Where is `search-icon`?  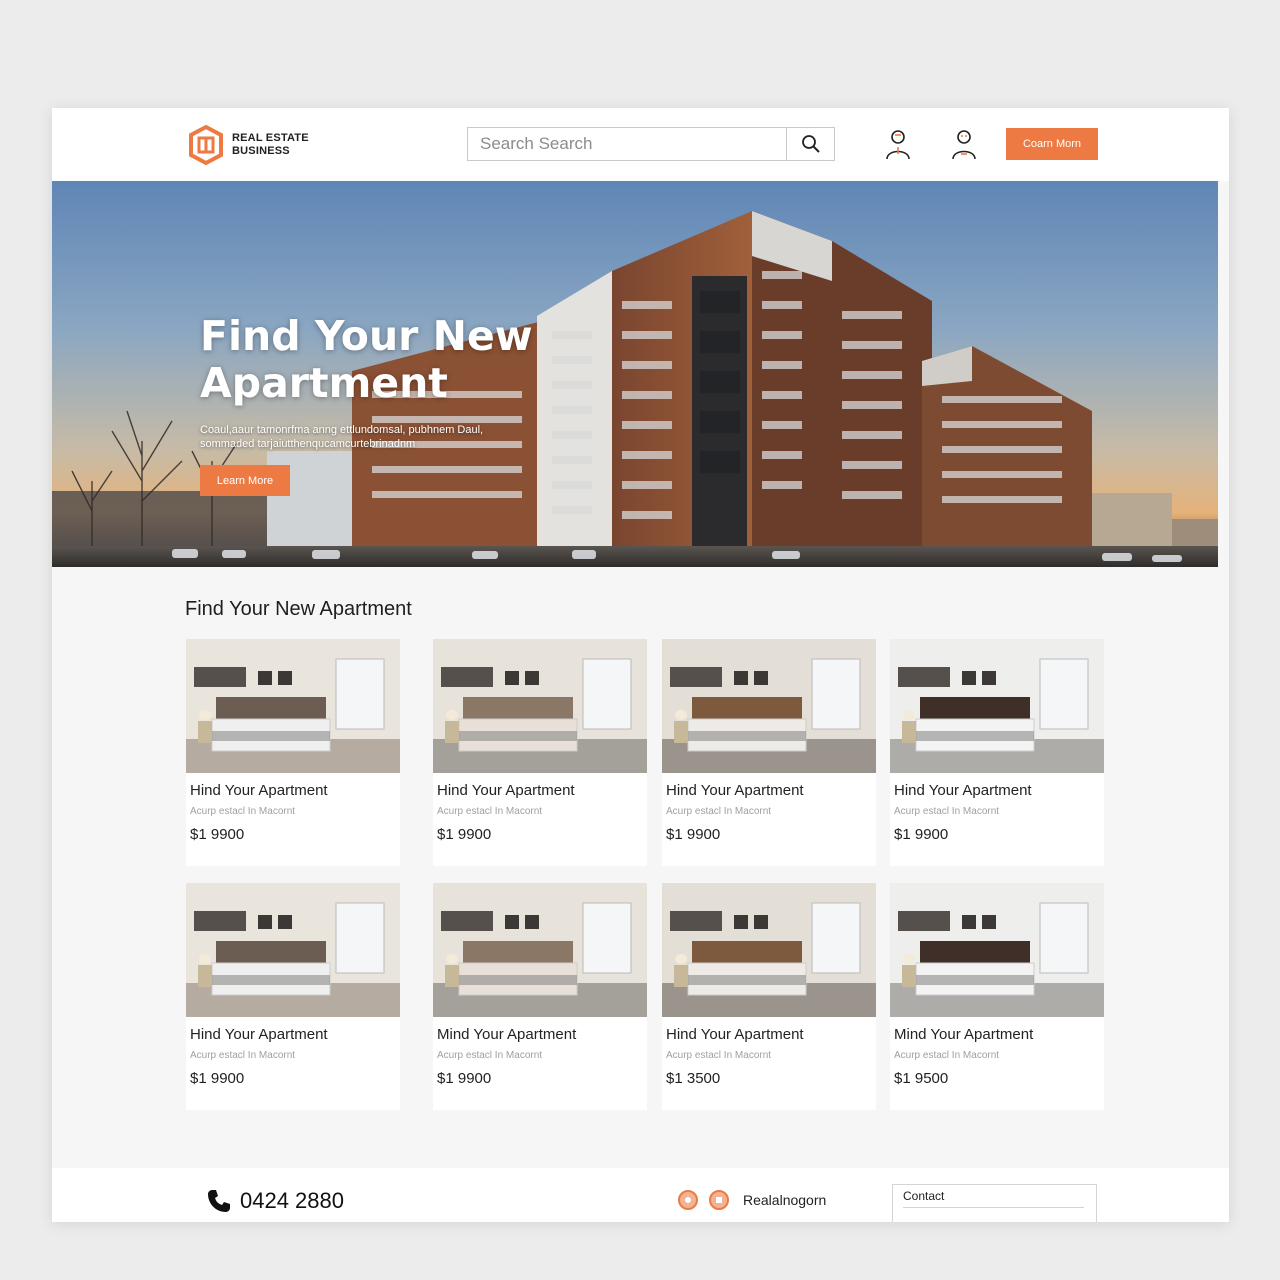
search-icon is located at coordinates (810, 144).